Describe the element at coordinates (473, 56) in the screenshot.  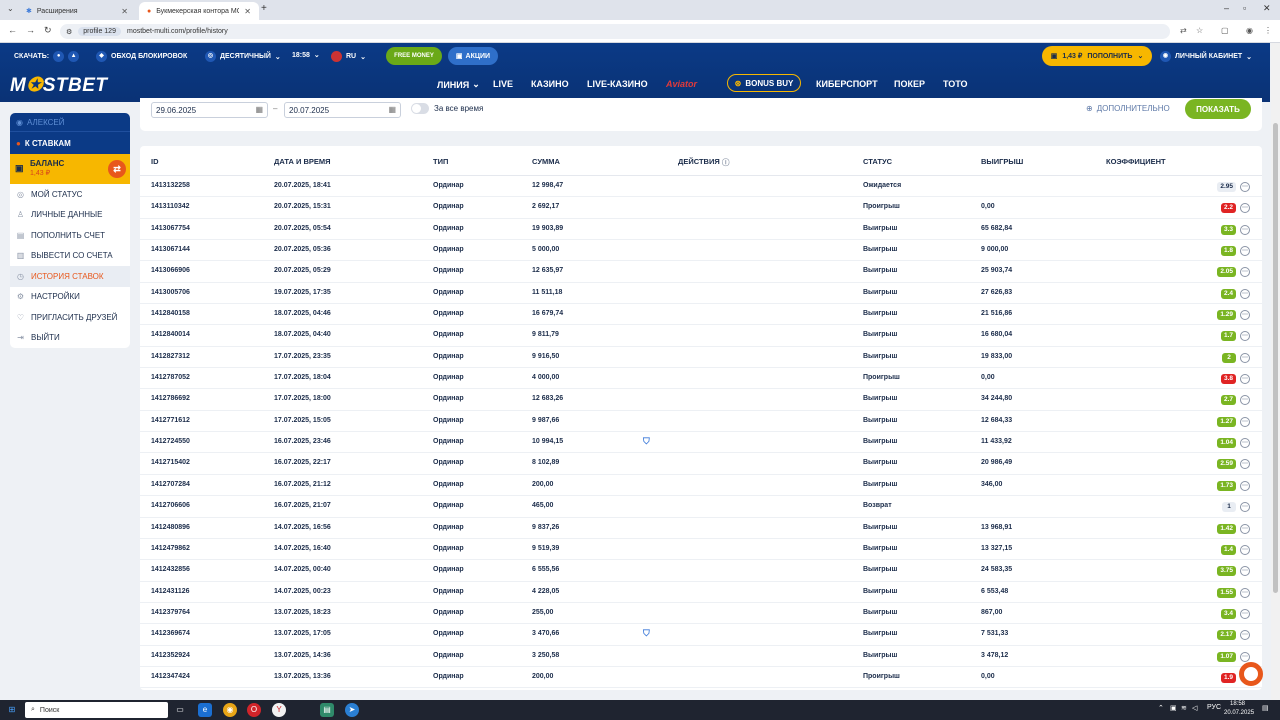
I see `promos-button: ▣ АКЦИИ` at that location.